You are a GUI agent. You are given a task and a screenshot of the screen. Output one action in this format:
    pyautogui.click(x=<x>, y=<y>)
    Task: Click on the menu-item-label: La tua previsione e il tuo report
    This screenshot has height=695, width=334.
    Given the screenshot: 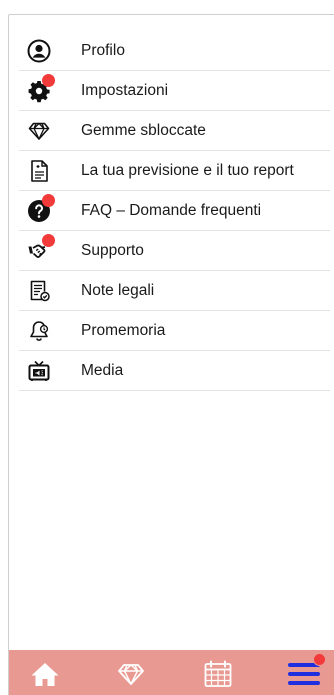 What is the action you would take?
    pyautogui.click(x=187, y=170)
    